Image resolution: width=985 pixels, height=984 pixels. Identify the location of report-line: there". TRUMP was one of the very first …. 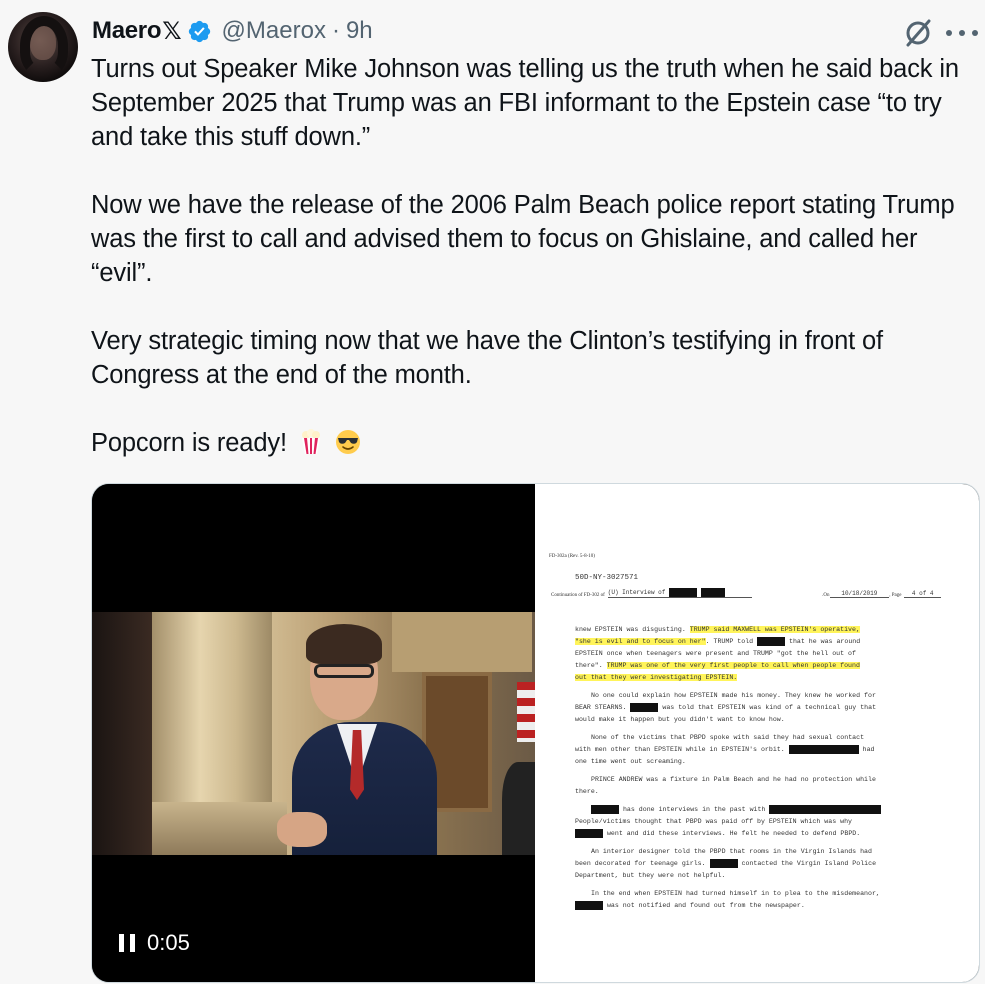
(717, 665).